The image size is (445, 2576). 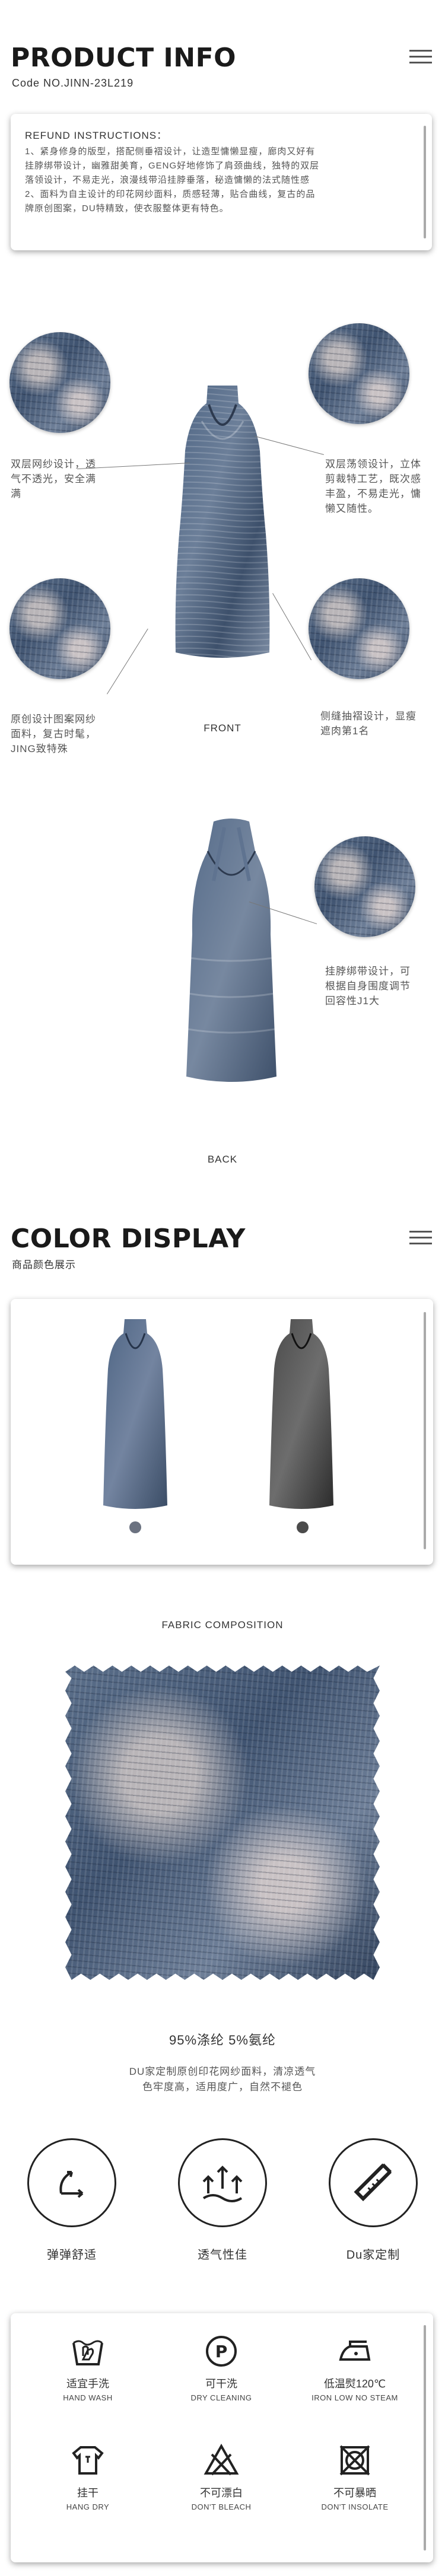 I want to click on note-halter-tie: 挂脖绑带设计，可 根据自身围度调节 回容性J1大, so click(x=368, y=986).